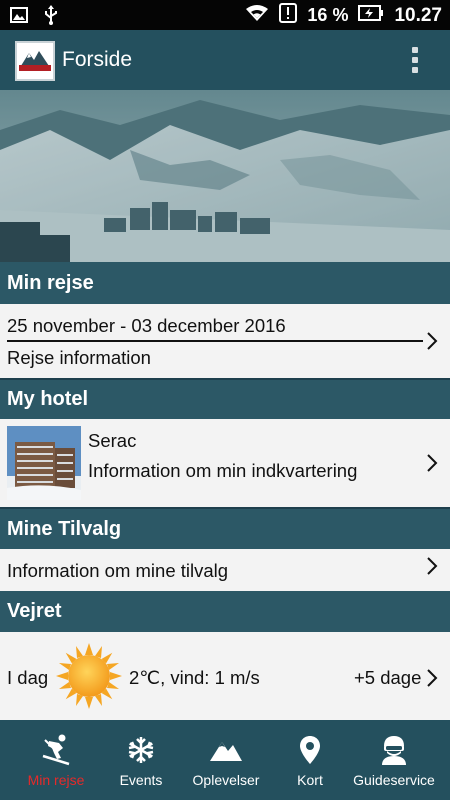  What do you see at coordinates (394, 780) in the screenshot?
I see `nav-label: Guideservice` at bounding box center [394, 780].